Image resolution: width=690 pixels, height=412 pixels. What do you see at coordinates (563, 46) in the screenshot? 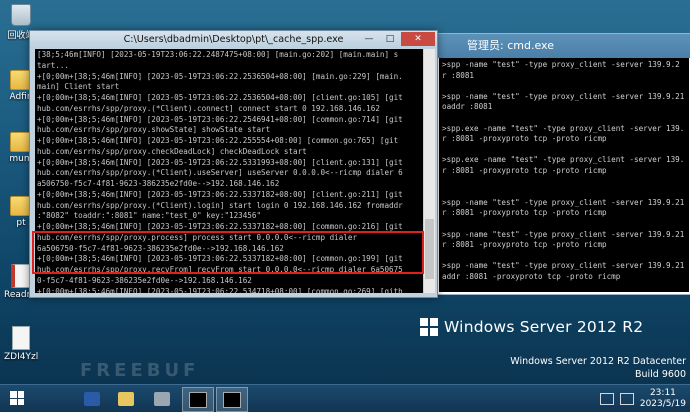
I see `cmd-window-title: 管理员: cmd.exe` at bounding box center [563, 46].